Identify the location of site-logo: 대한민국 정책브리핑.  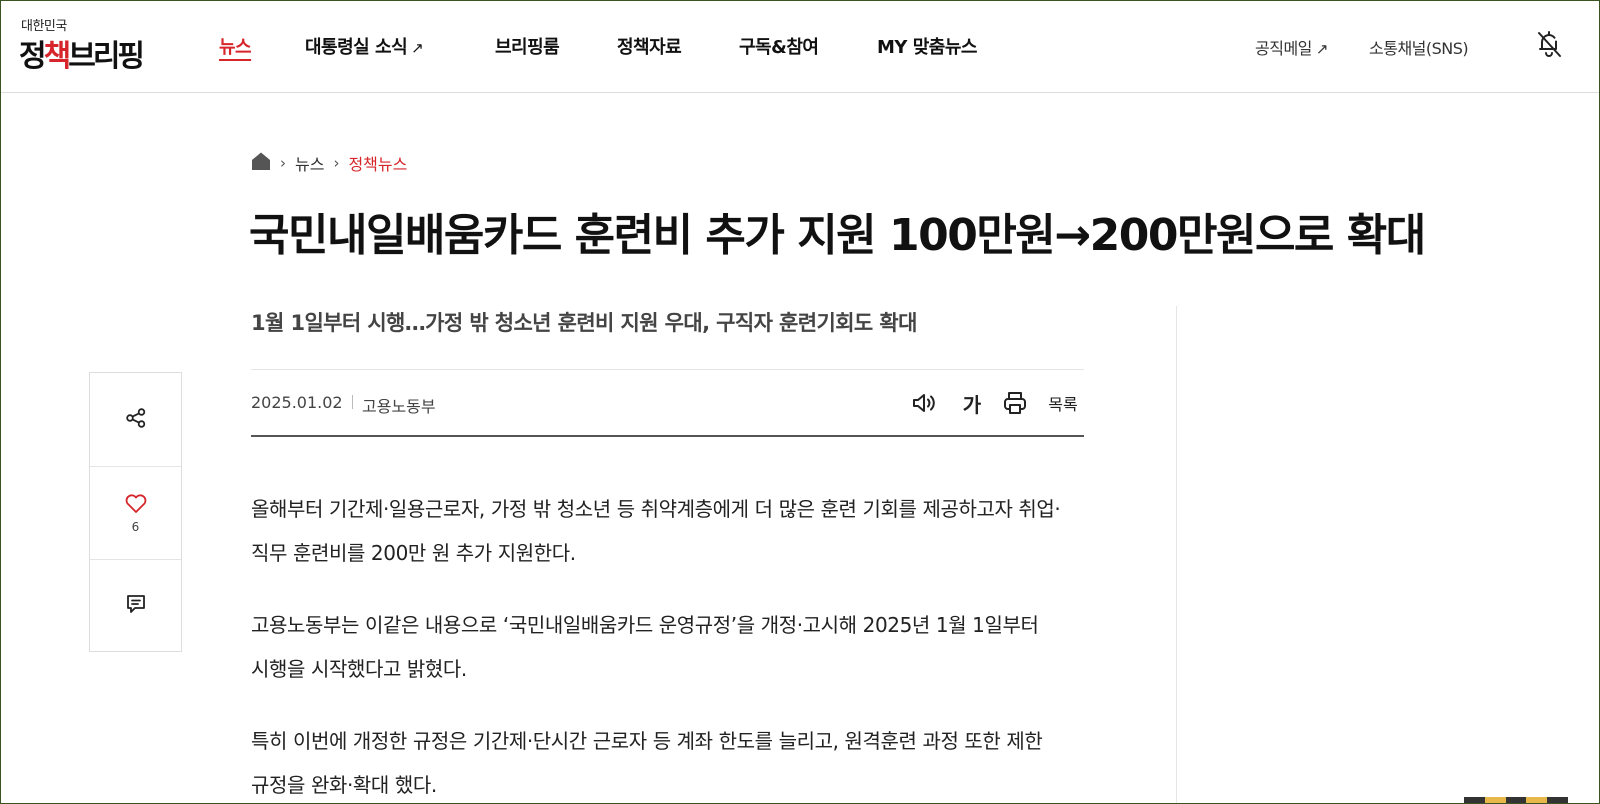
(89, 45).